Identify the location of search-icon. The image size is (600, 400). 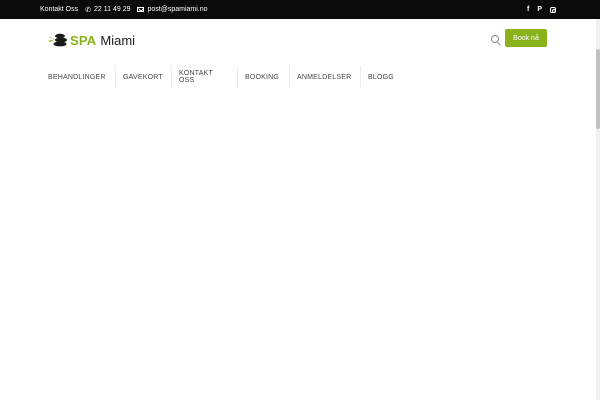
(495, 39).